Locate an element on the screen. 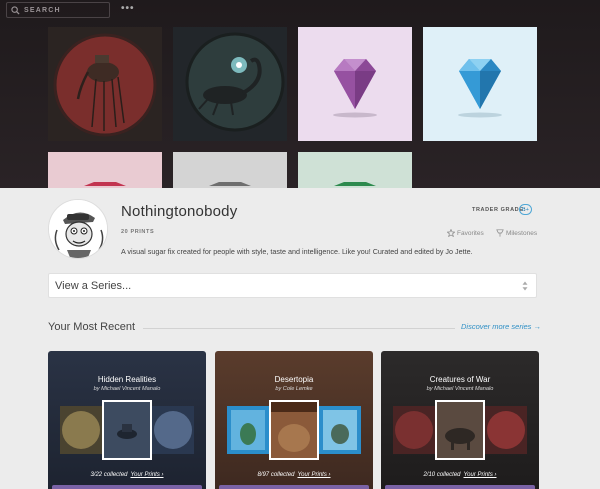  trader-grade-badge: B+ is located at coordinates (525, 209).